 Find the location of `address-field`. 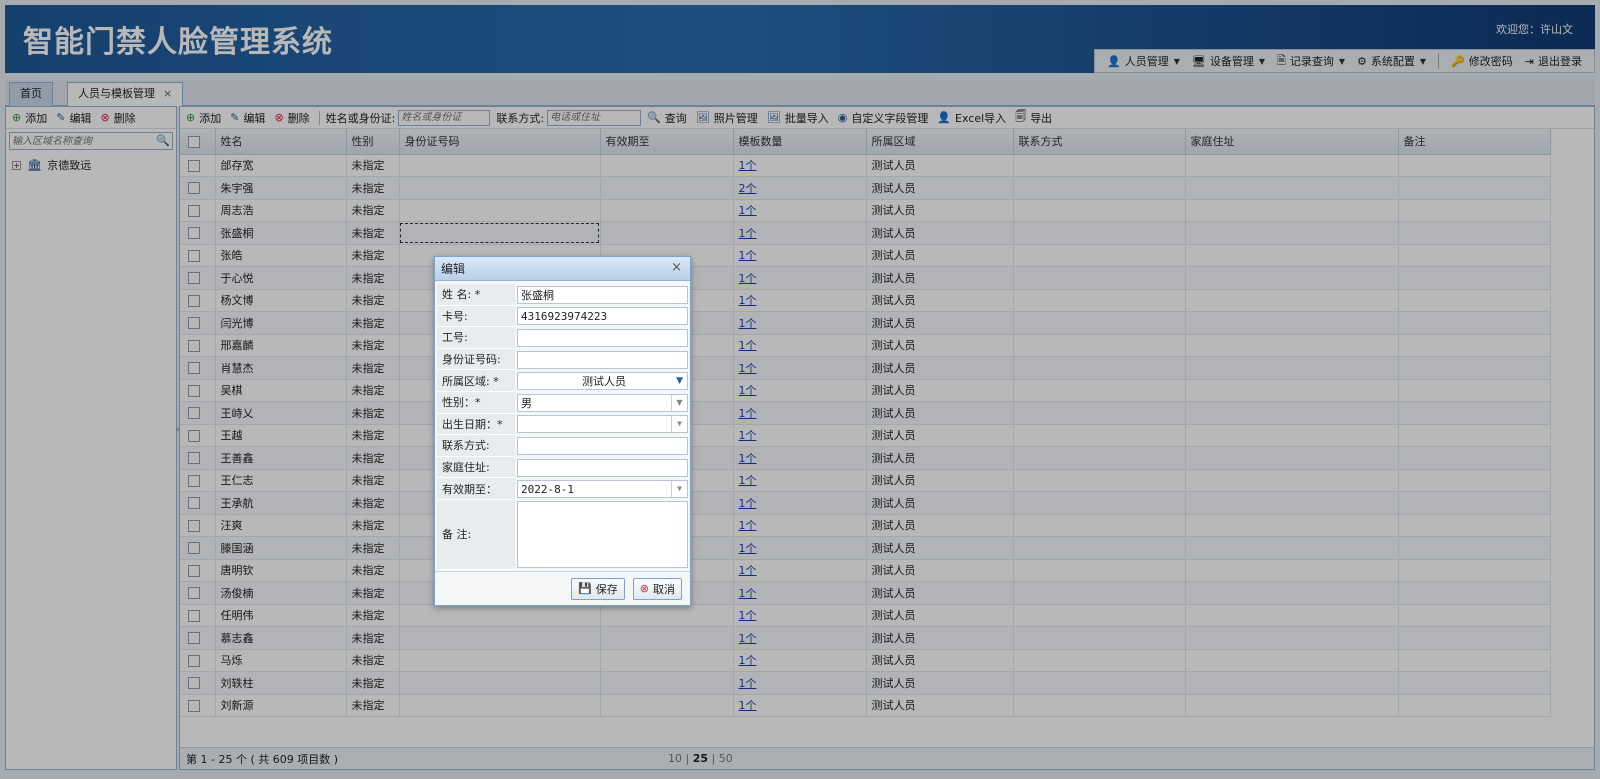

address-field is located at coordinates (602, 467).